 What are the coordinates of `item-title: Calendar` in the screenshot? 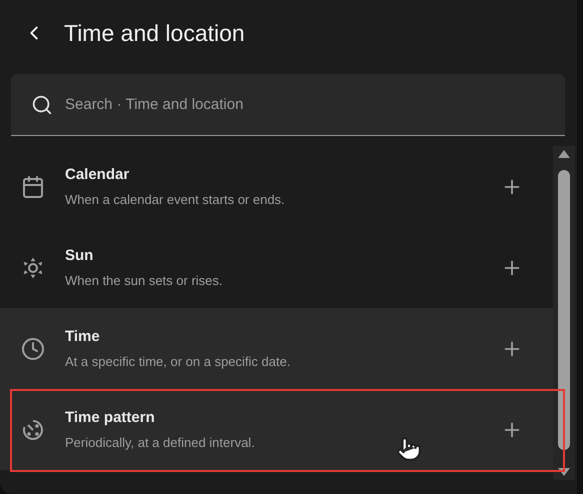 It's located at (97, 175).